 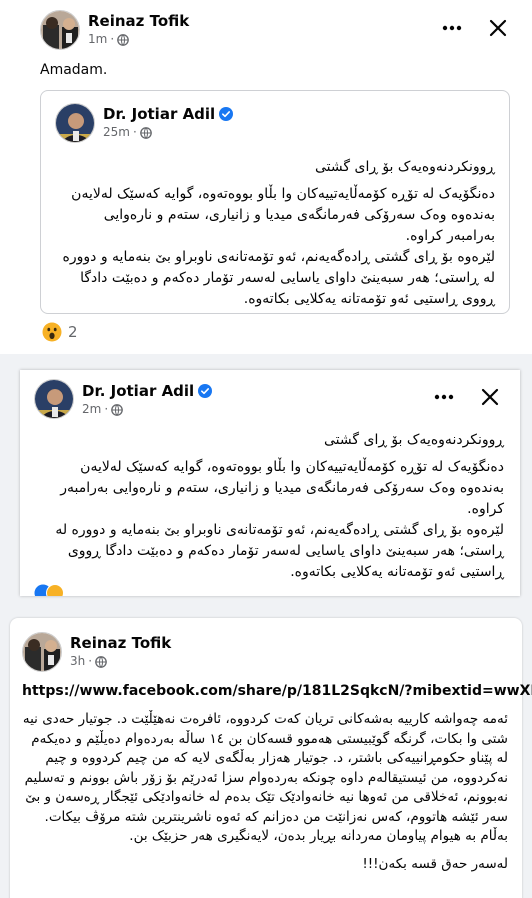 I want to click on post-meta: 1m ·, so click(x=109, y=39).